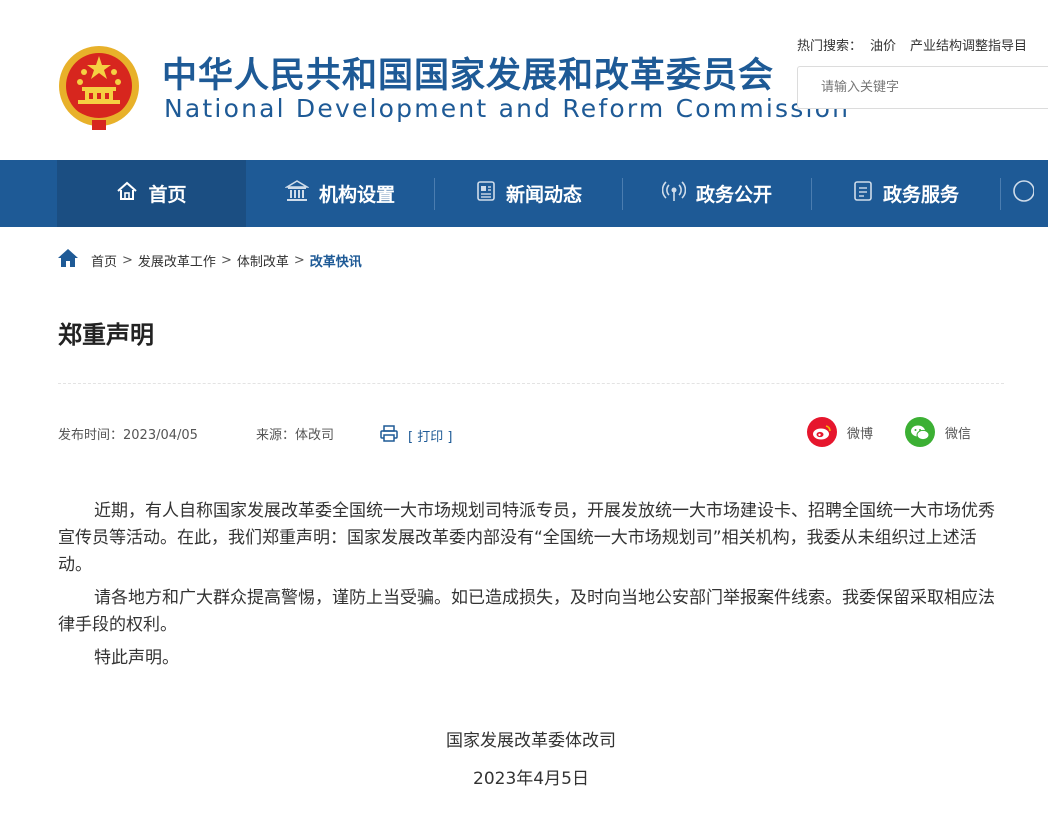 Image resolution: width=1048 pixels, height=827 pixels. I want to click on hot-search: 热门搜索： 油价 产业结构调整指导目, so click(912, 47).